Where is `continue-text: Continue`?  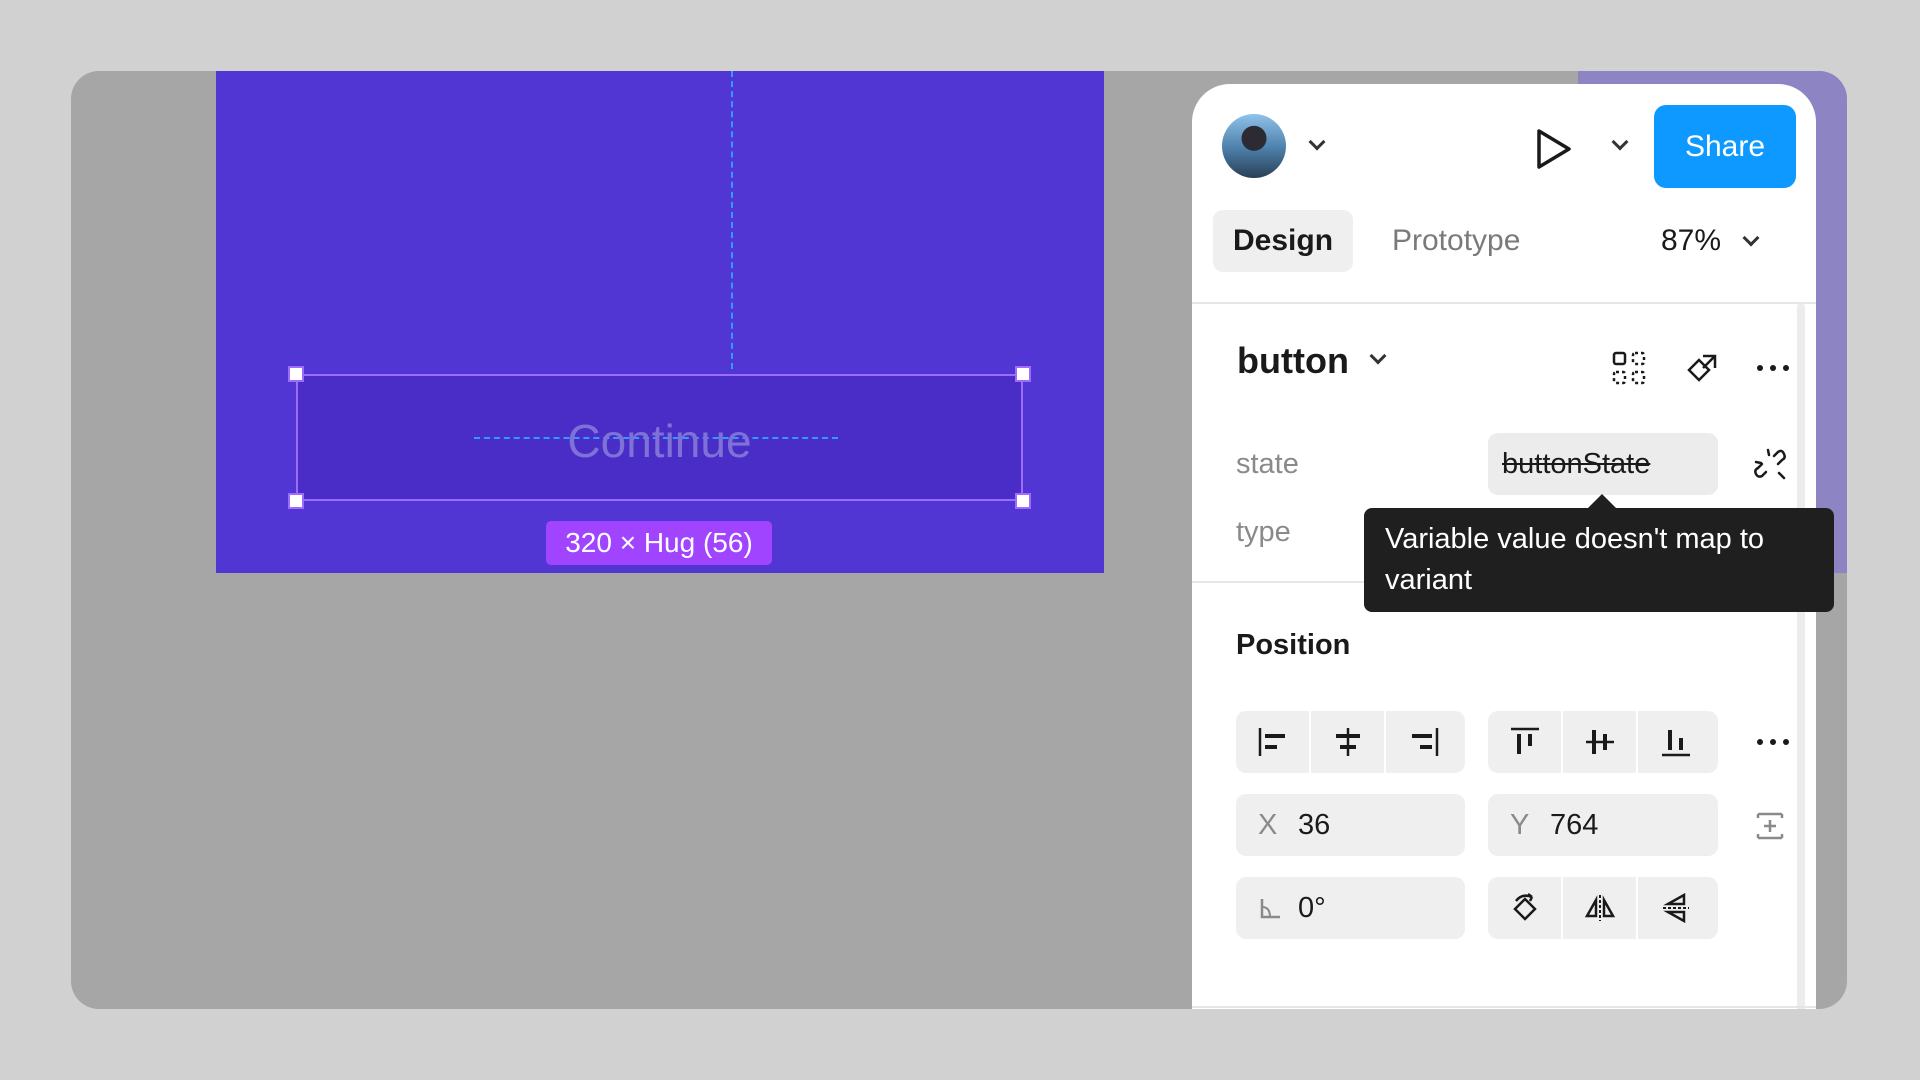 continue-text: Continue is located at coordinates (659, 441).